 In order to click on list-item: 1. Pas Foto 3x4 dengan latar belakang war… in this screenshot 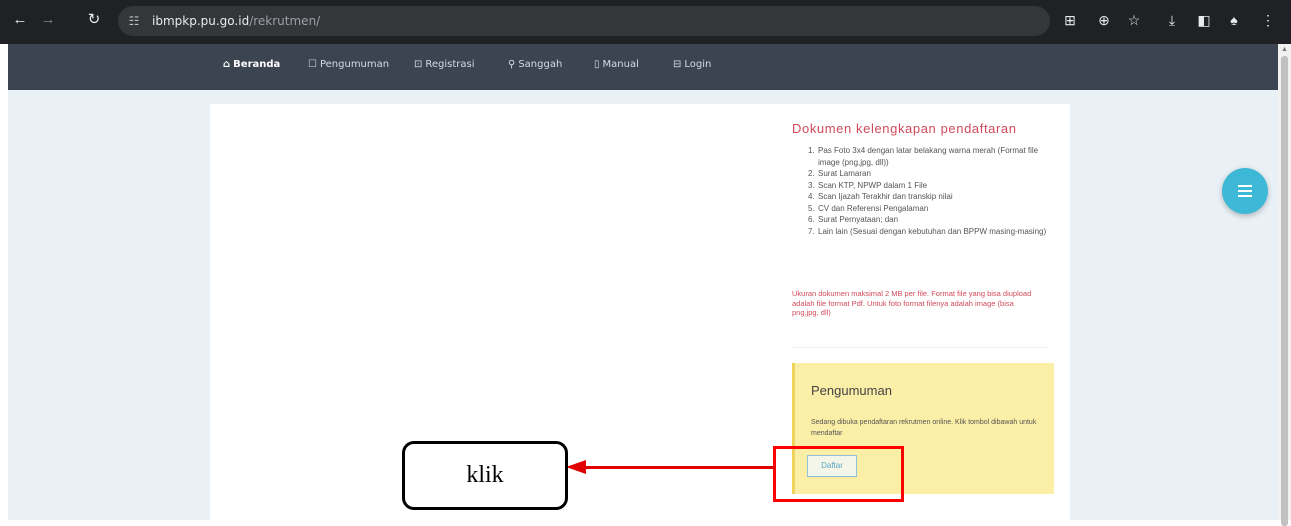, I will do `click(923, 156)`.